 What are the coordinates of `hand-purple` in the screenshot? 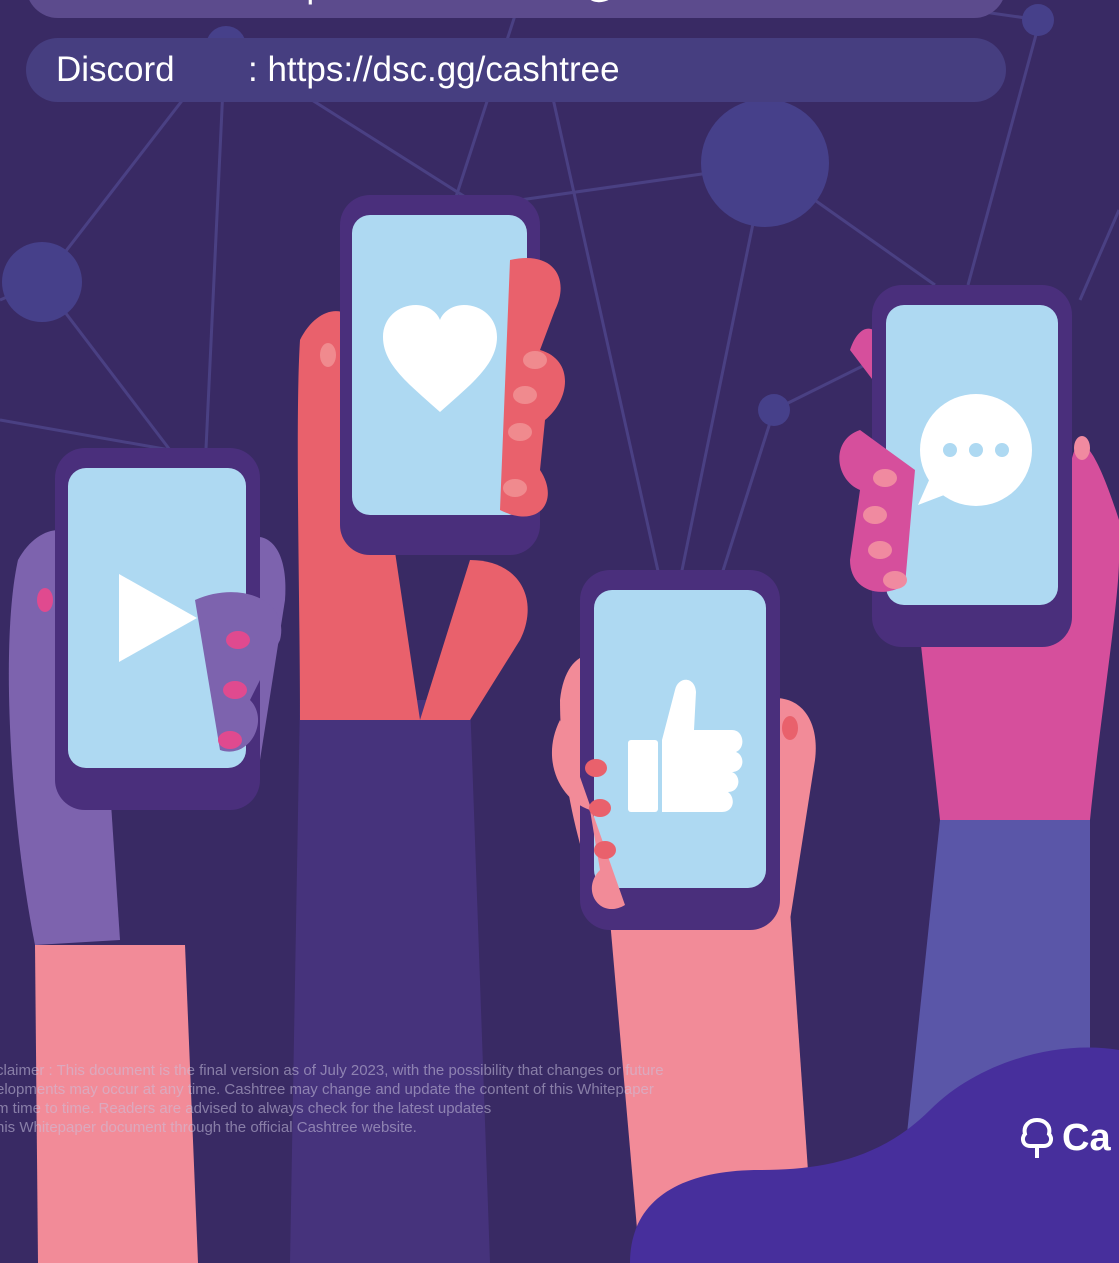 It's located at (147, 696).